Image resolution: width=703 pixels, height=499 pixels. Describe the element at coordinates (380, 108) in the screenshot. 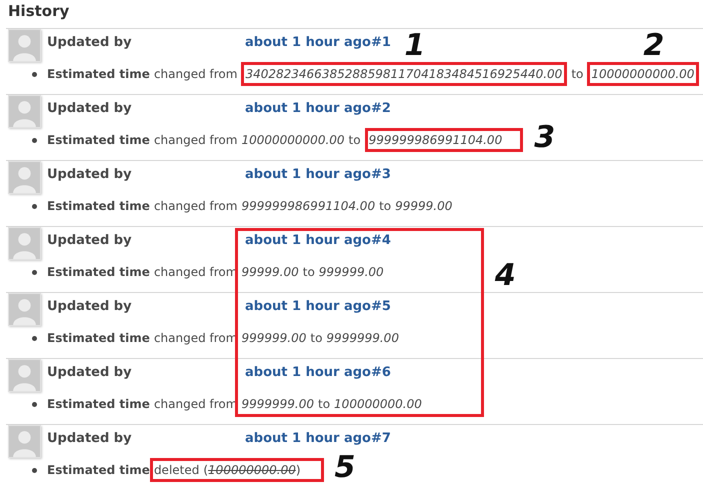

I see `entry-number-link: #2` at that location.